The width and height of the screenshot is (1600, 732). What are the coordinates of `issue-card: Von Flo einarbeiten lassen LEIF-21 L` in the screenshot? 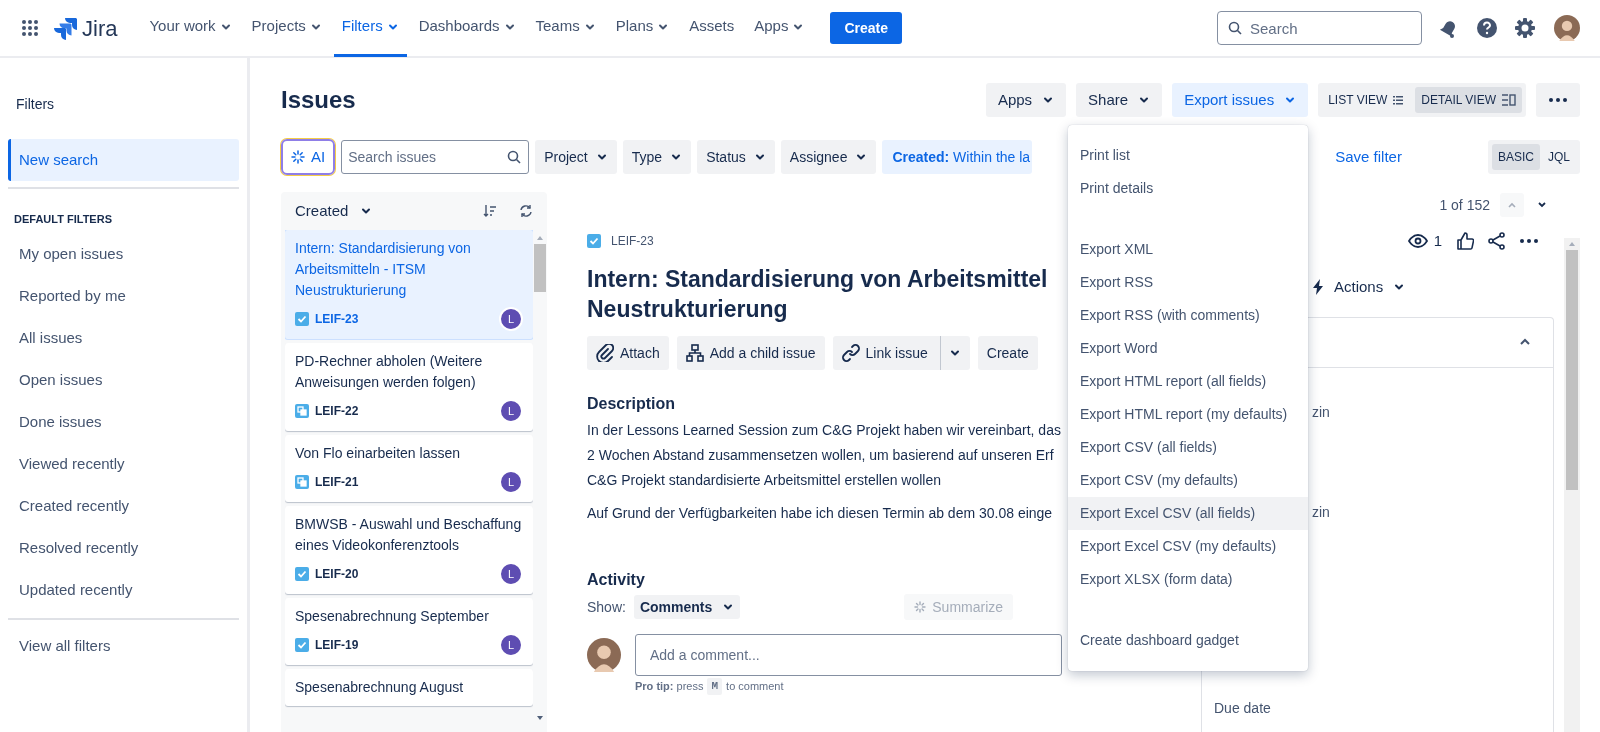 It's located at (409, 468).